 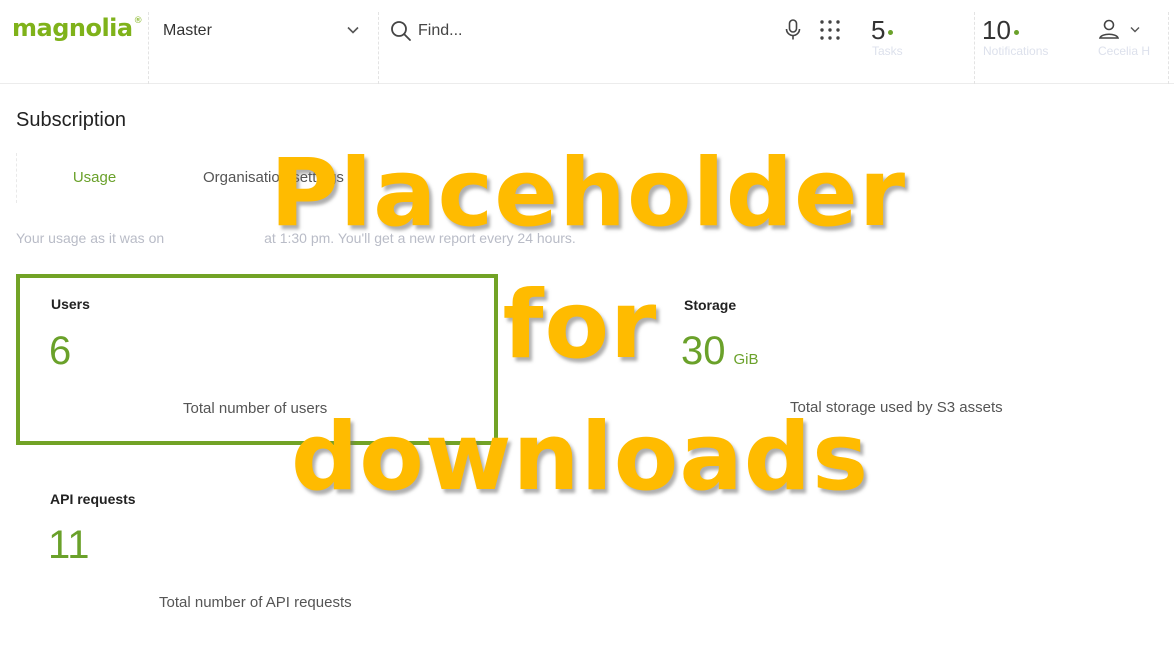 What do you see at coordinates (261, 31) in the screenshot?
I see `environment-select: Master` at bounding box center [261, 31].